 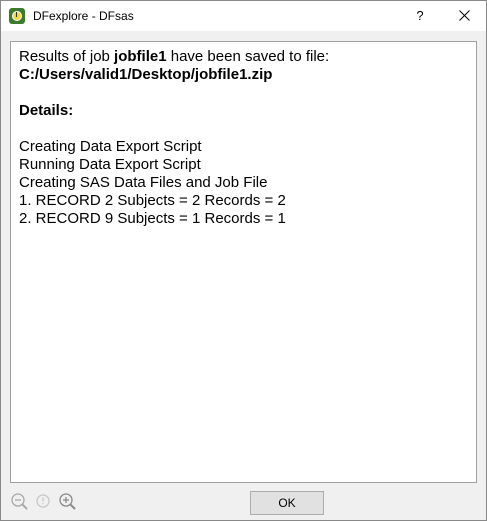 What do you see at coordinates (110, 164) in the screenshot?
I see `detail-line: Running Data Export Script` at bounding box center [110, 164].